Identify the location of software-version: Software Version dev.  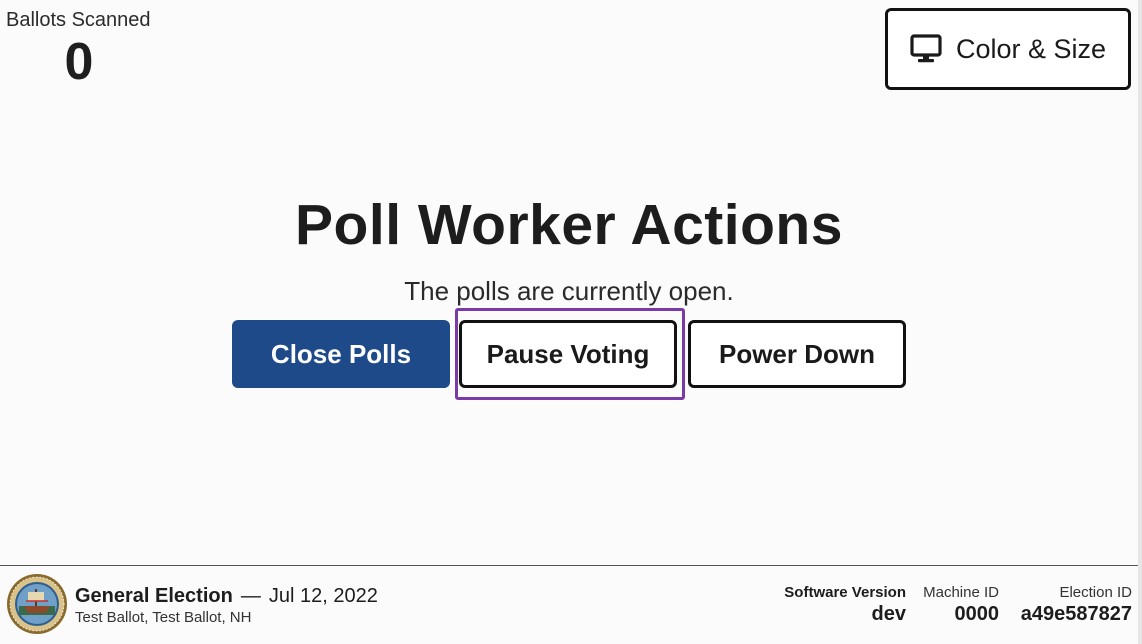
(845, 605).